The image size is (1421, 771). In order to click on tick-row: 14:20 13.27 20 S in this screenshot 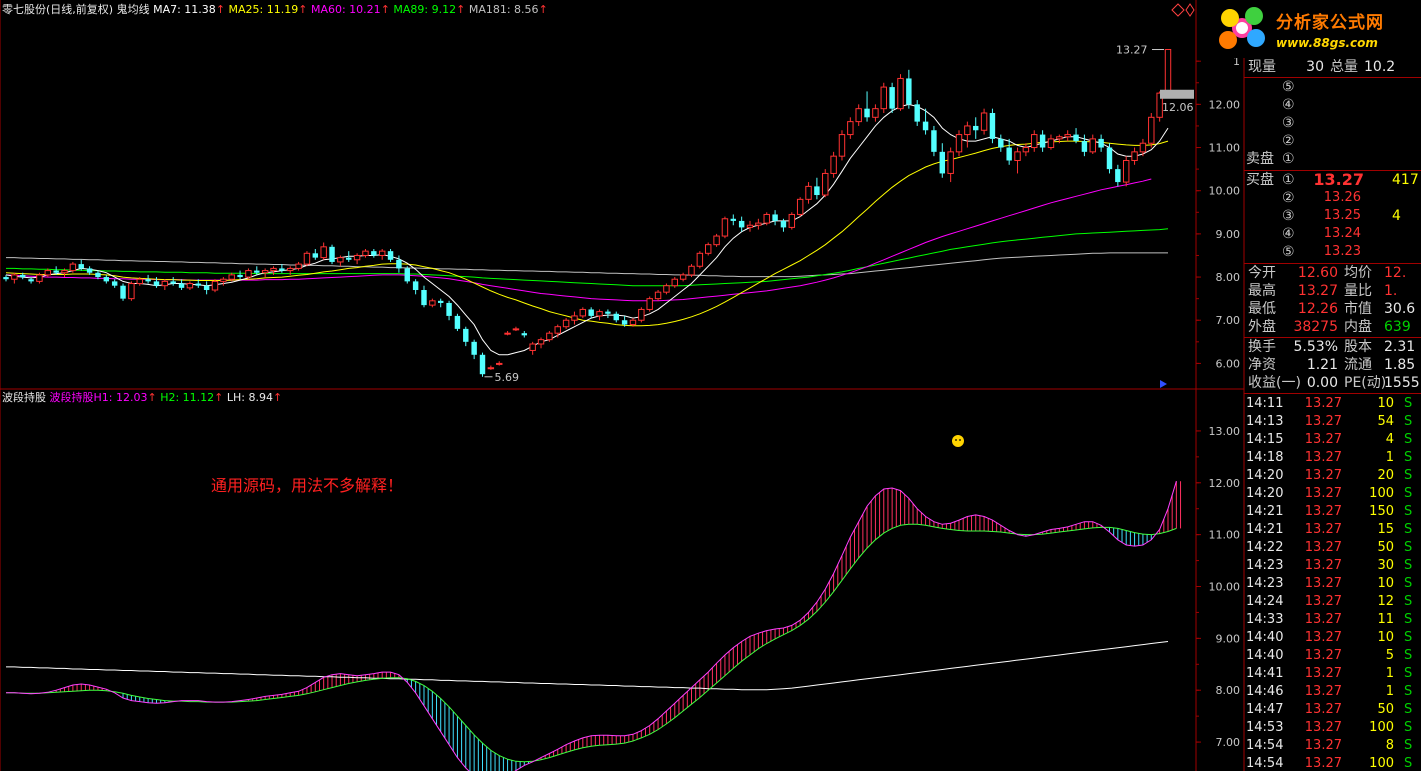, I will do `click(1332, 476)`.